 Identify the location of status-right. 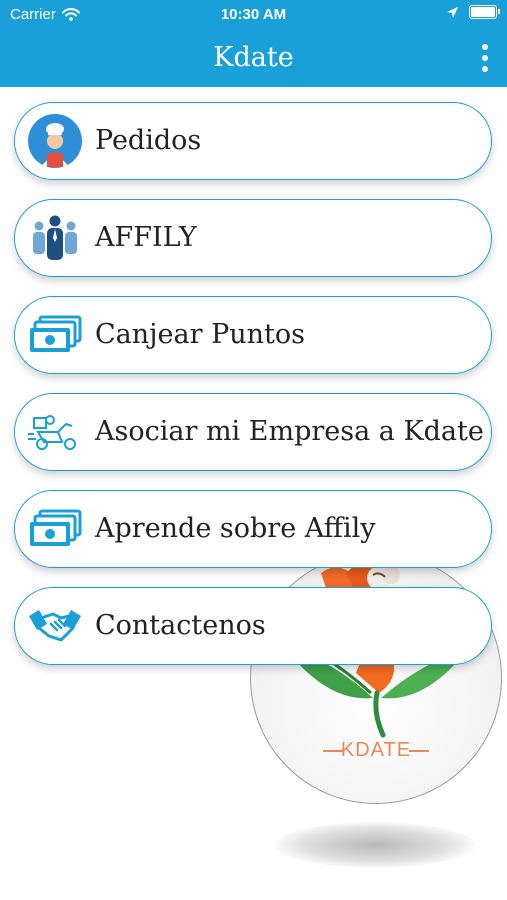
(473, 12).